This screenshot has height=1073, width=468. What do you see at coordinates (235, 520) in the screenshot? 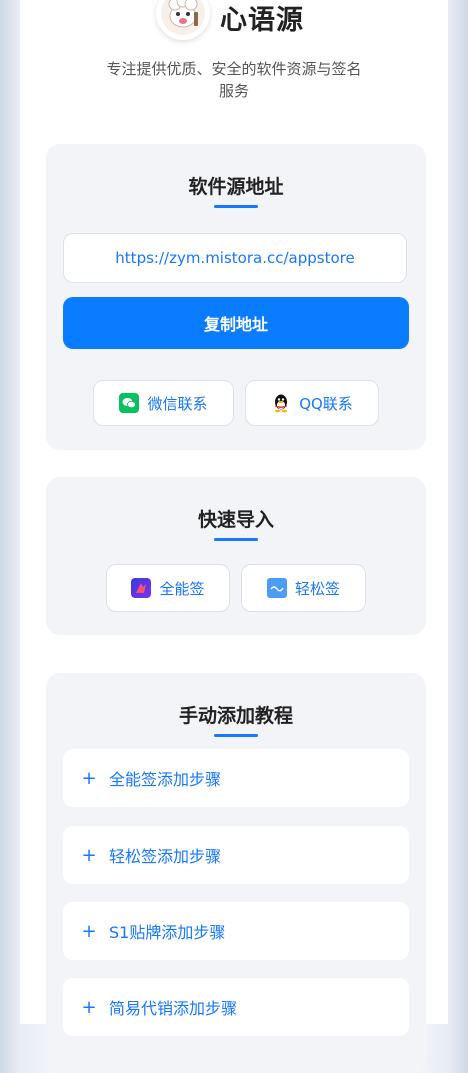
I see `card-title: 快速导入` at bounding box center [235, 520].